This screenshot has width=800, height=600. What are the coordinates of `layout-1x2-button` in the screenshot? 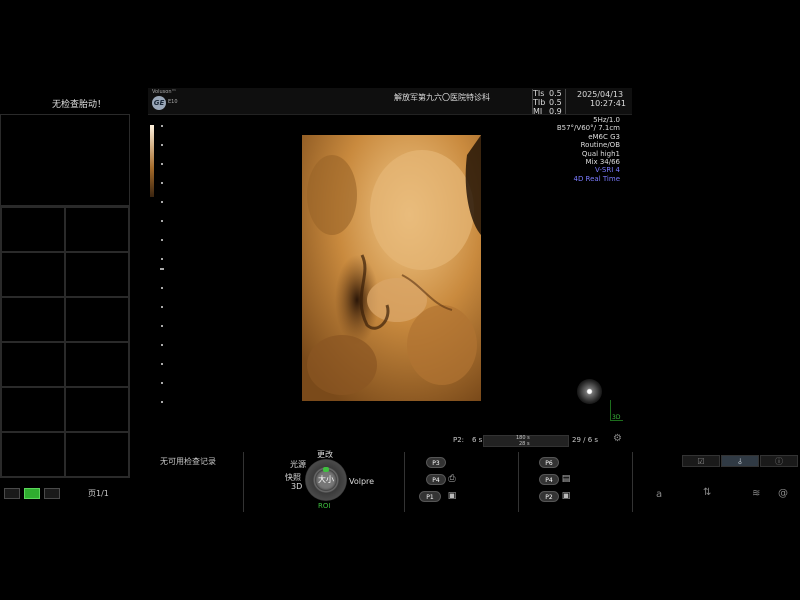 It's located at (12, 493).